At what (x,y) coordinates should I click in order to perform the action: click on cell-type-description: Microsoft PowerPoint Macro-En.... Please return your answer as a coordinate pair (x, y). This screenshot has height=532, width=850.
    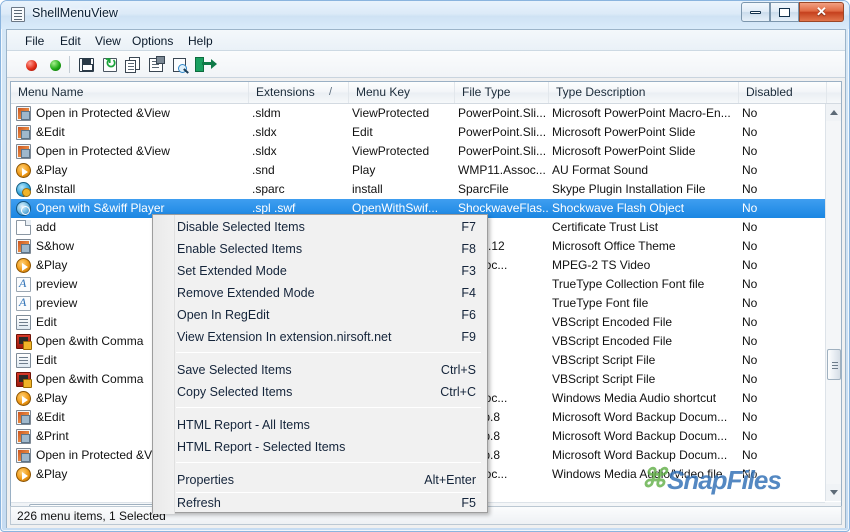
    Looking at the image, I should click on (641, 113).